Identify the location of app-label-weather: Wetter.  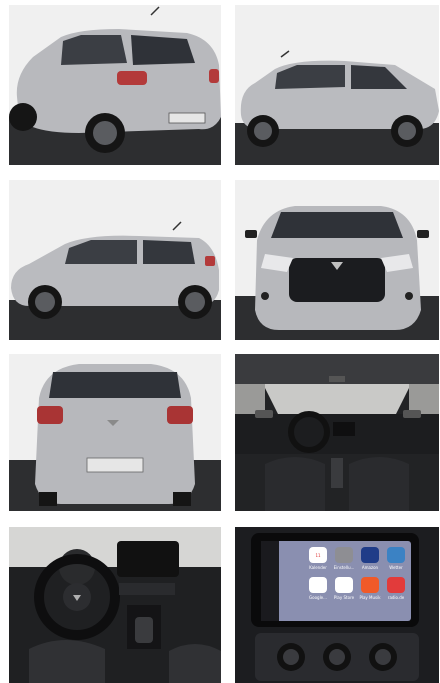
(396, 567).